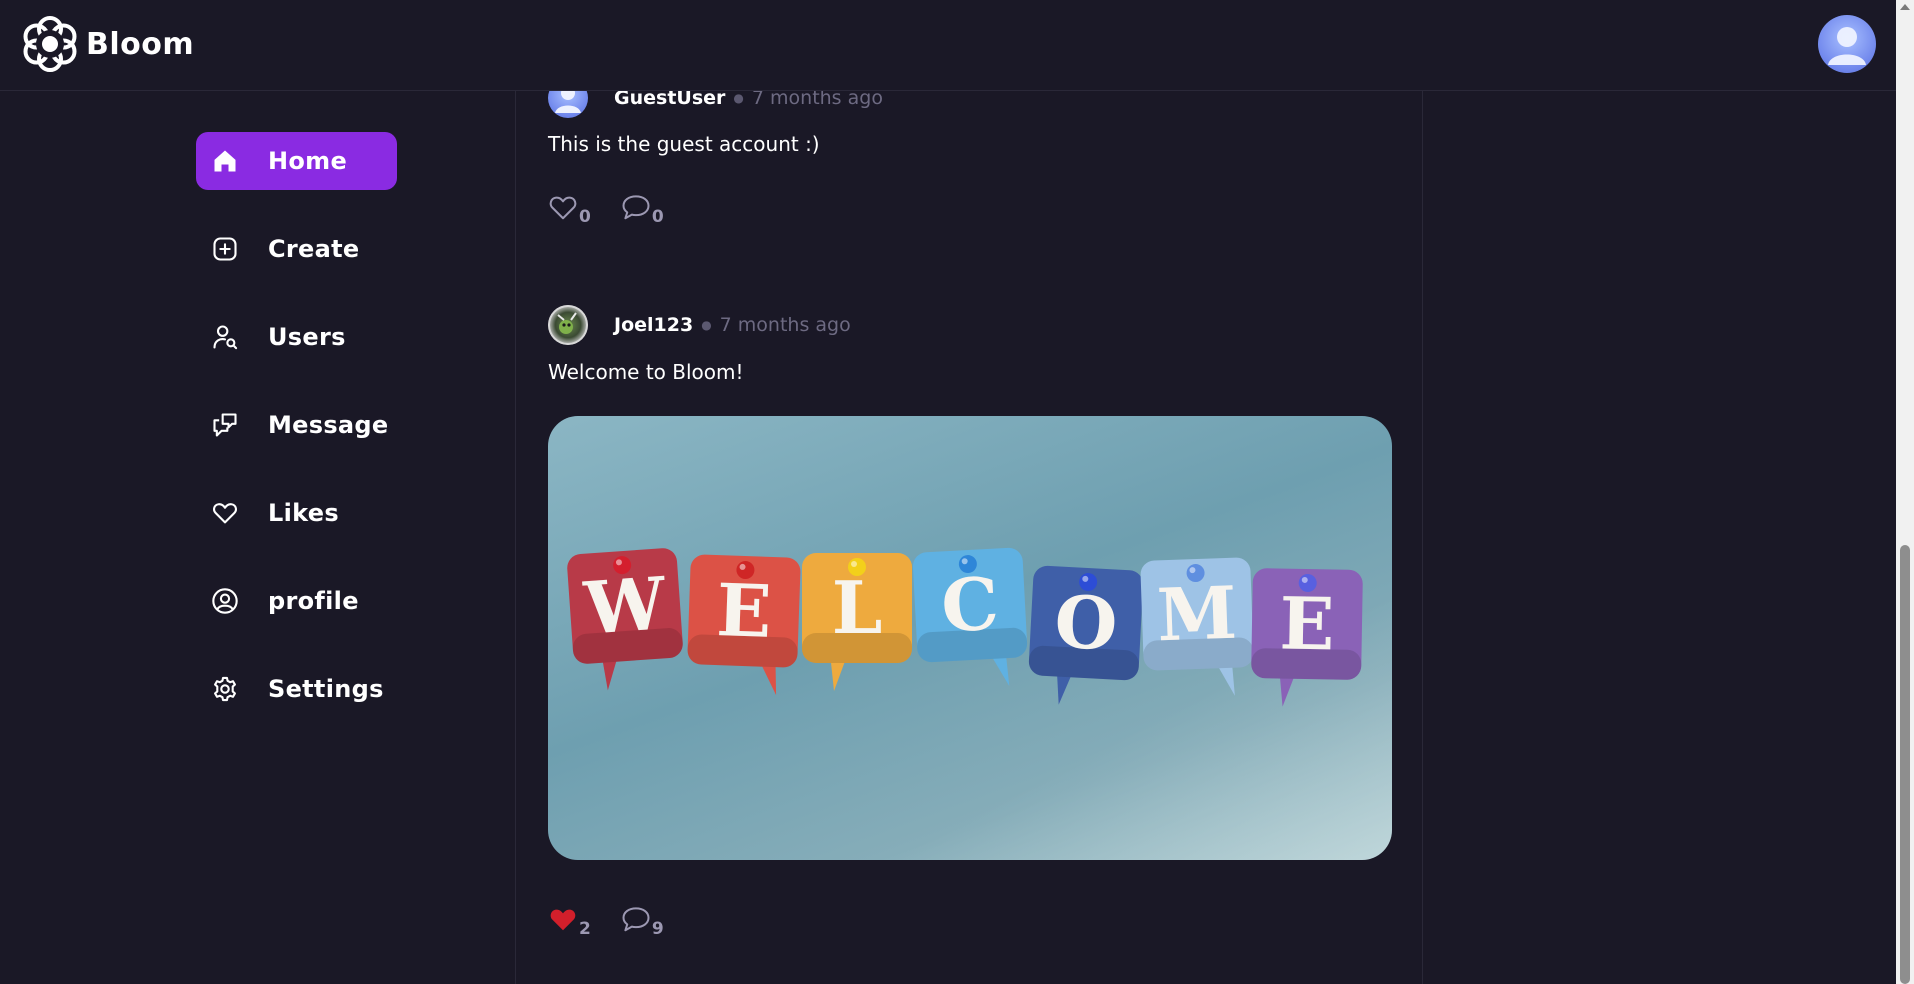 The height and width of the screenshot is (984, 1914). What do you see at coordinates (653, 325) in the screenshot?
I see `post-username: Joel123` at bounding box center [653, 325].